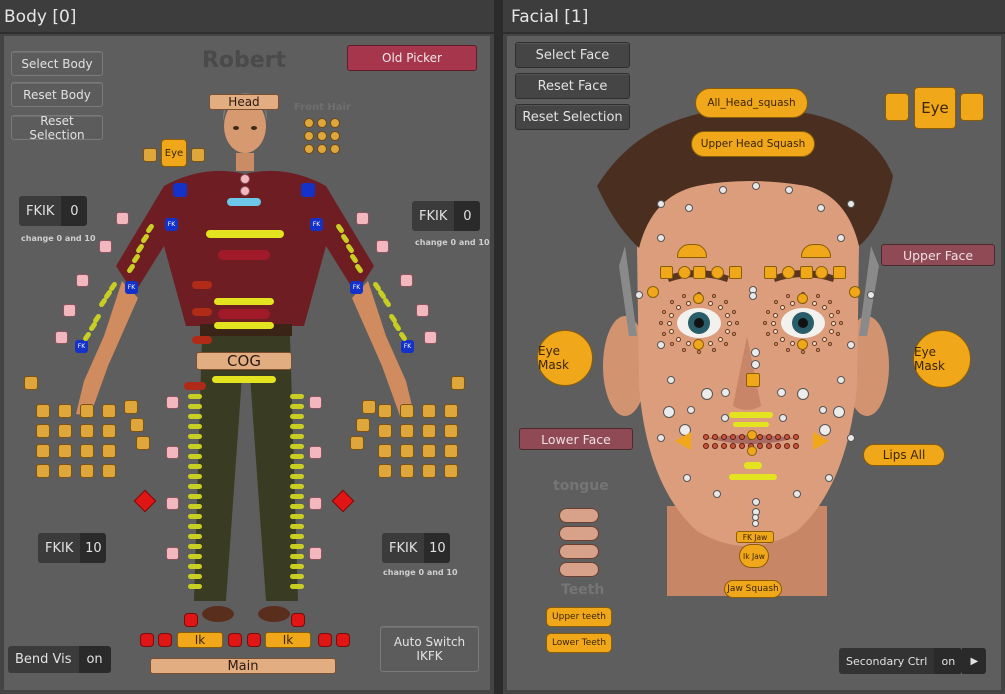 Image resolution: width=1005 pixels, height=694 pixels. I want to click on lip-center-upper, so click(752, 435).